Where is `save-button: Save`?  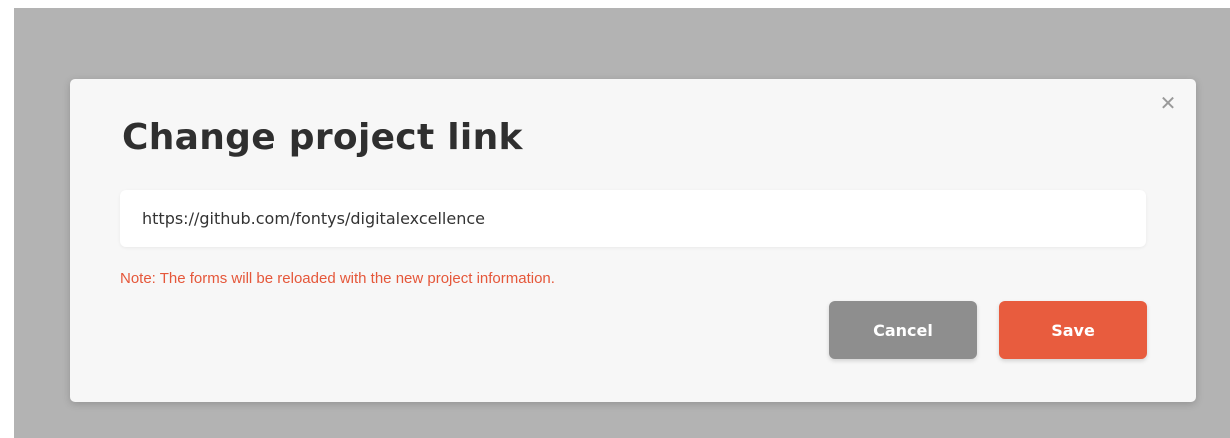 save-button: Save is located at coordinates (1073, 330).